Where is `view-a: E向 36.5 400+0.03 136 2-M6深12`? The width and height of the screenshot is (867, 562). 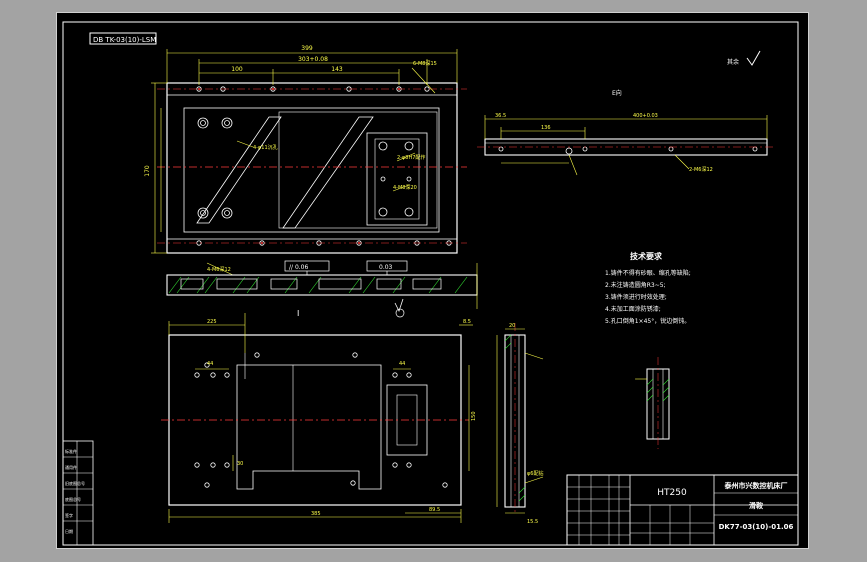 view-a: E向 36.5 400+0.03 136 2-M6深12 is located at coordinates (626, 132).